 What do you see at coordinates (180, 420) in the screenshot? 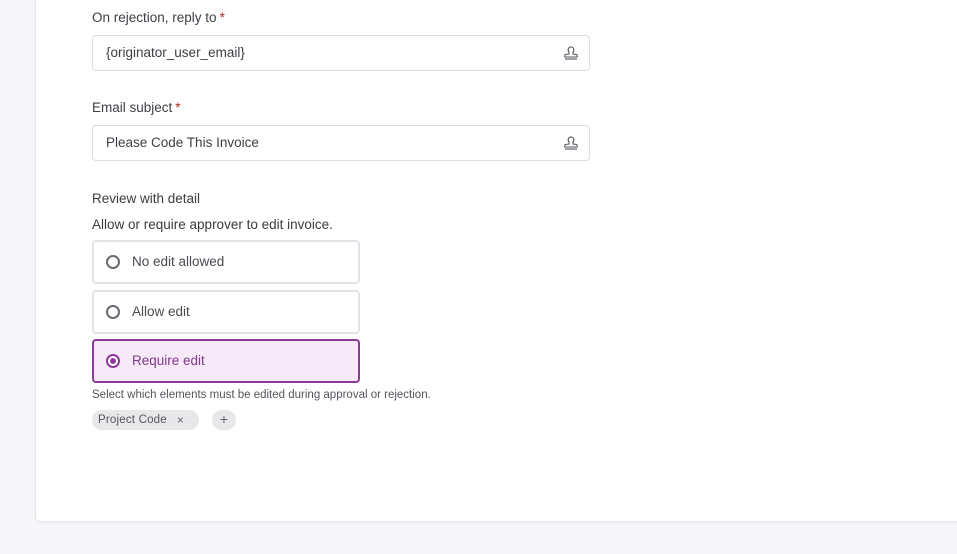
I see `close-icon: ×` at bounding box center [180, 420].